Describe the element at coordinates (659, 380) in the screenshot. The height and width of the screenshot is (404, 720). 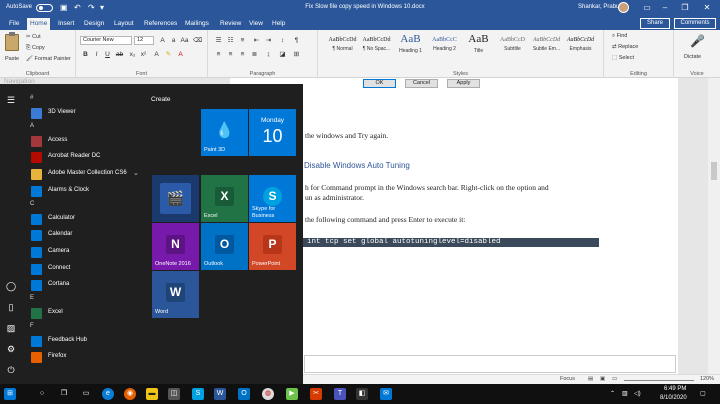
I see `zoom-slider` at that location.